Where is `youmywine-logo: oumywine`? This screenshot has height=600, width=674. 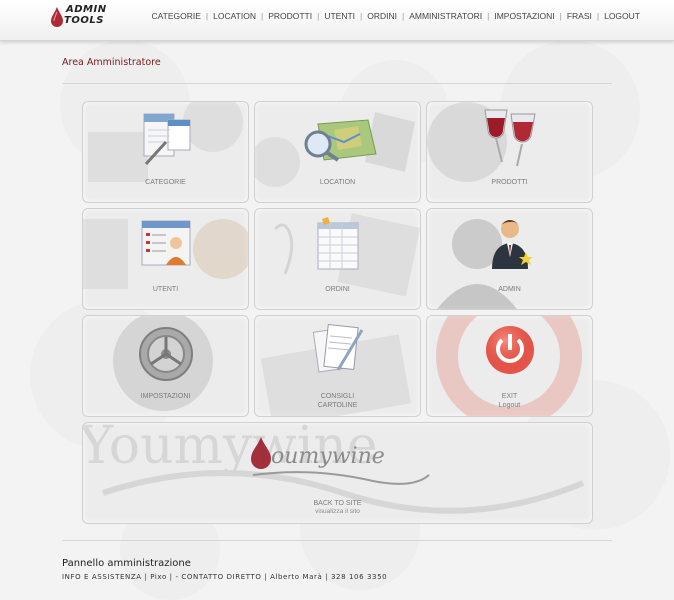 youmywine-logo: oumywine is located at coordinates (340, 461).